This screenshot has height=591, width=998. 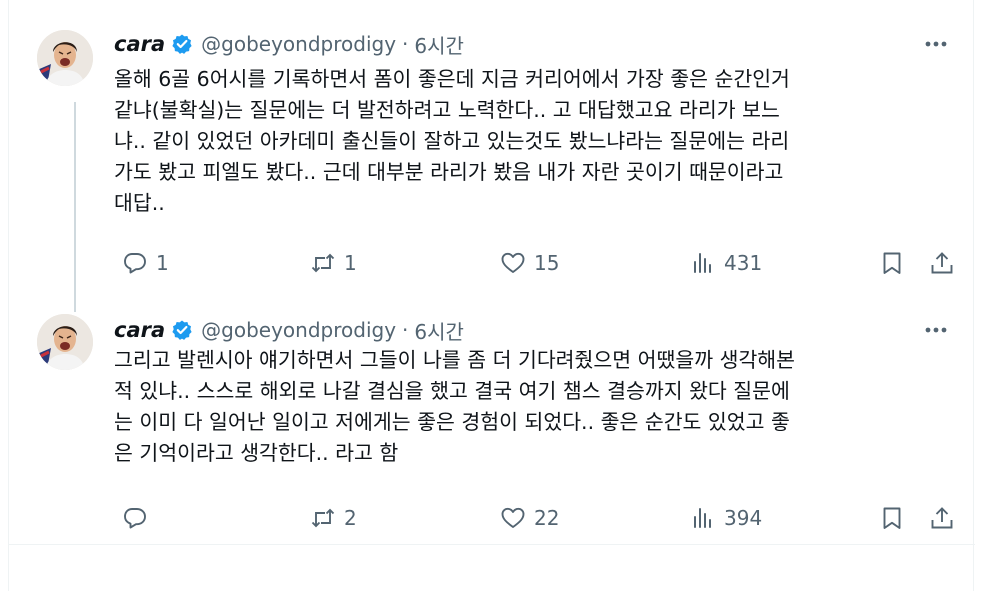 I want to click on like-button: 15, so click(x=529, y=263).